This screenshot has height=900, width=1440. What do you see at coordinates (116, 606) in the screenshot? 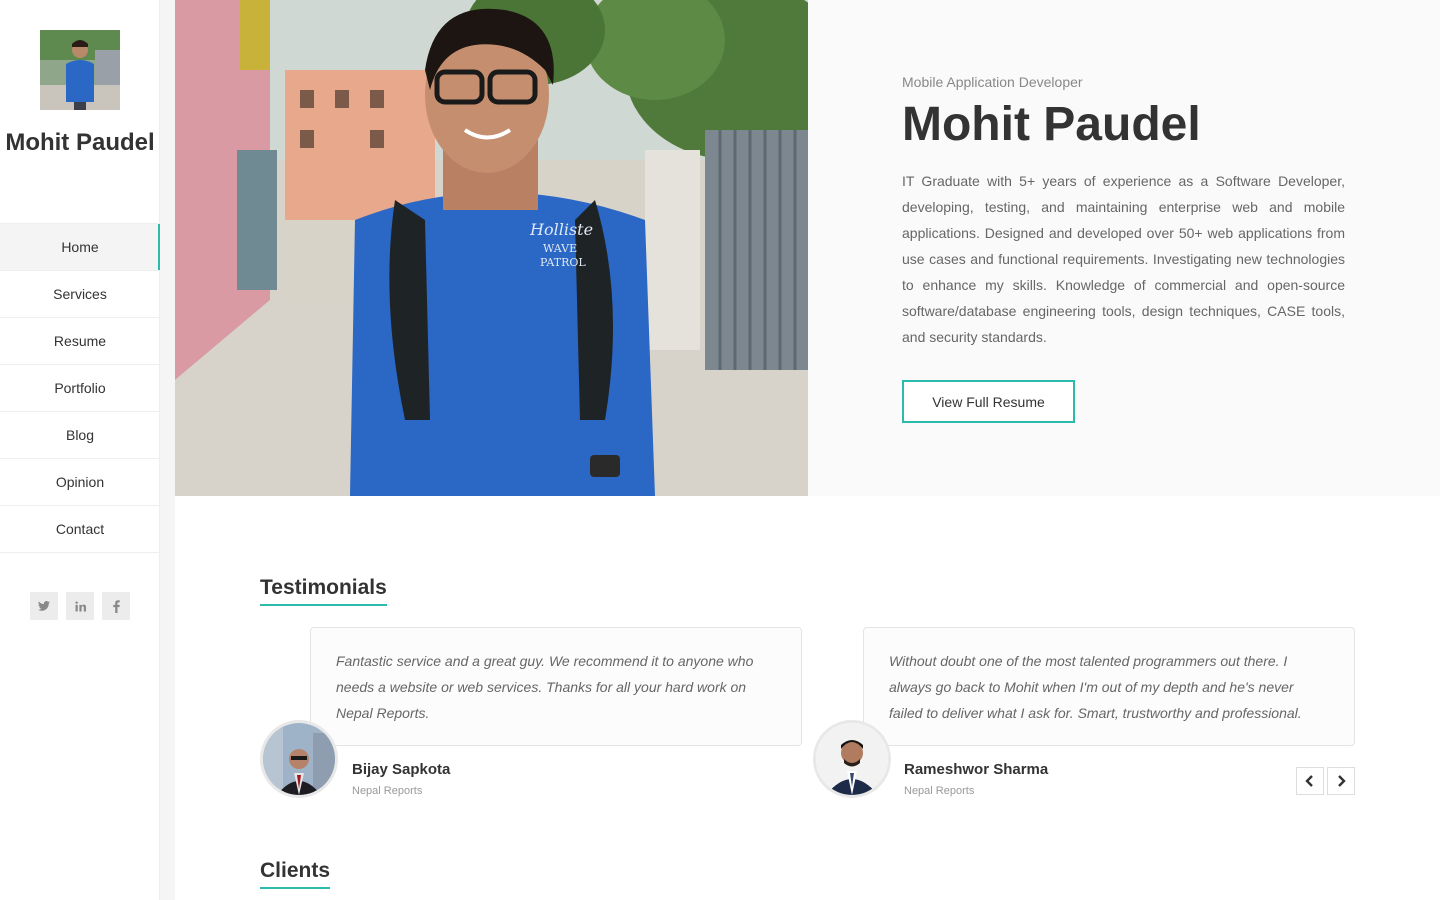
I see `facebook-icon` at bounding box center [116, 606].